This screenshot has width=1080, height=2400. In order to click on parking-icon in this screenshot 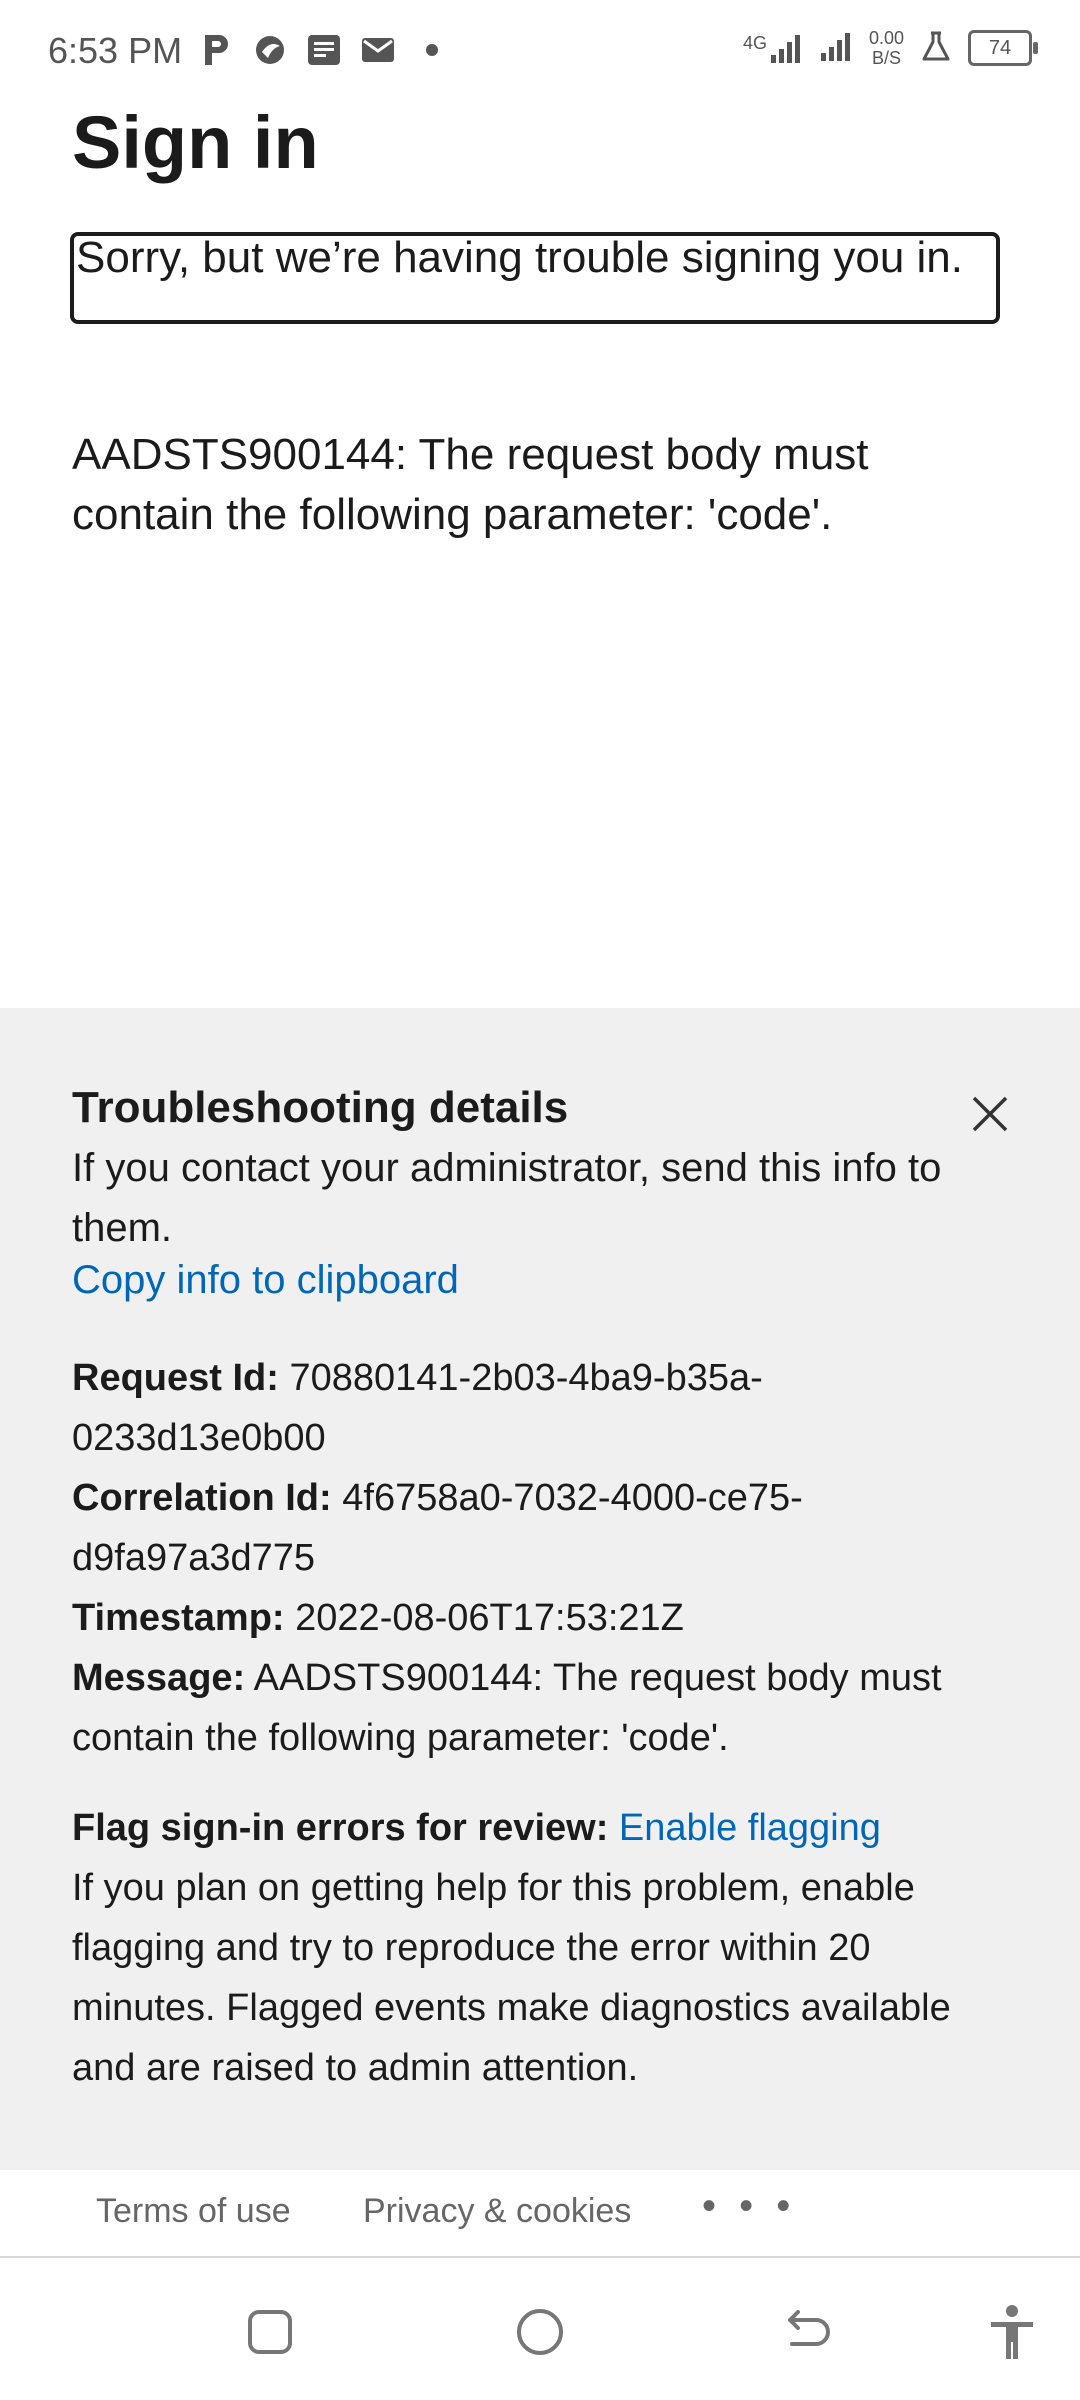, I will do `click(216, 50)`.